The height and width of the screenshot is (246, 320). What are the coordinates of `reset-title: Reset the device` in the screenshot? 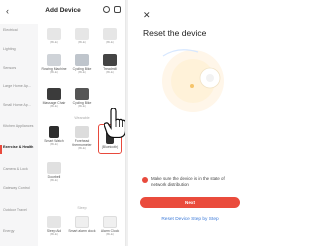 It's located at (175, 33).